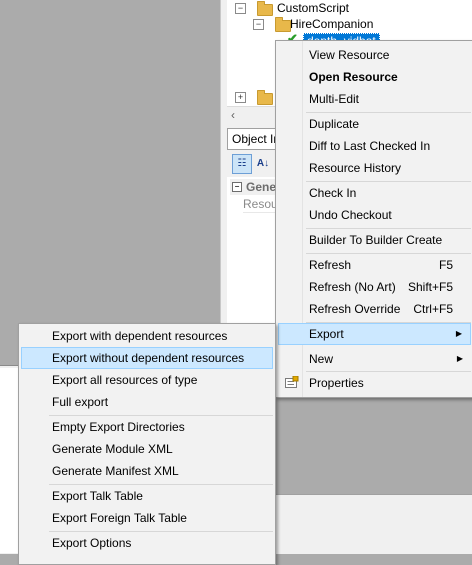 The height and width of the screenshot is (565, 472). I want to click on menu-item-open-resource: Open Resource, so click(374, 77).